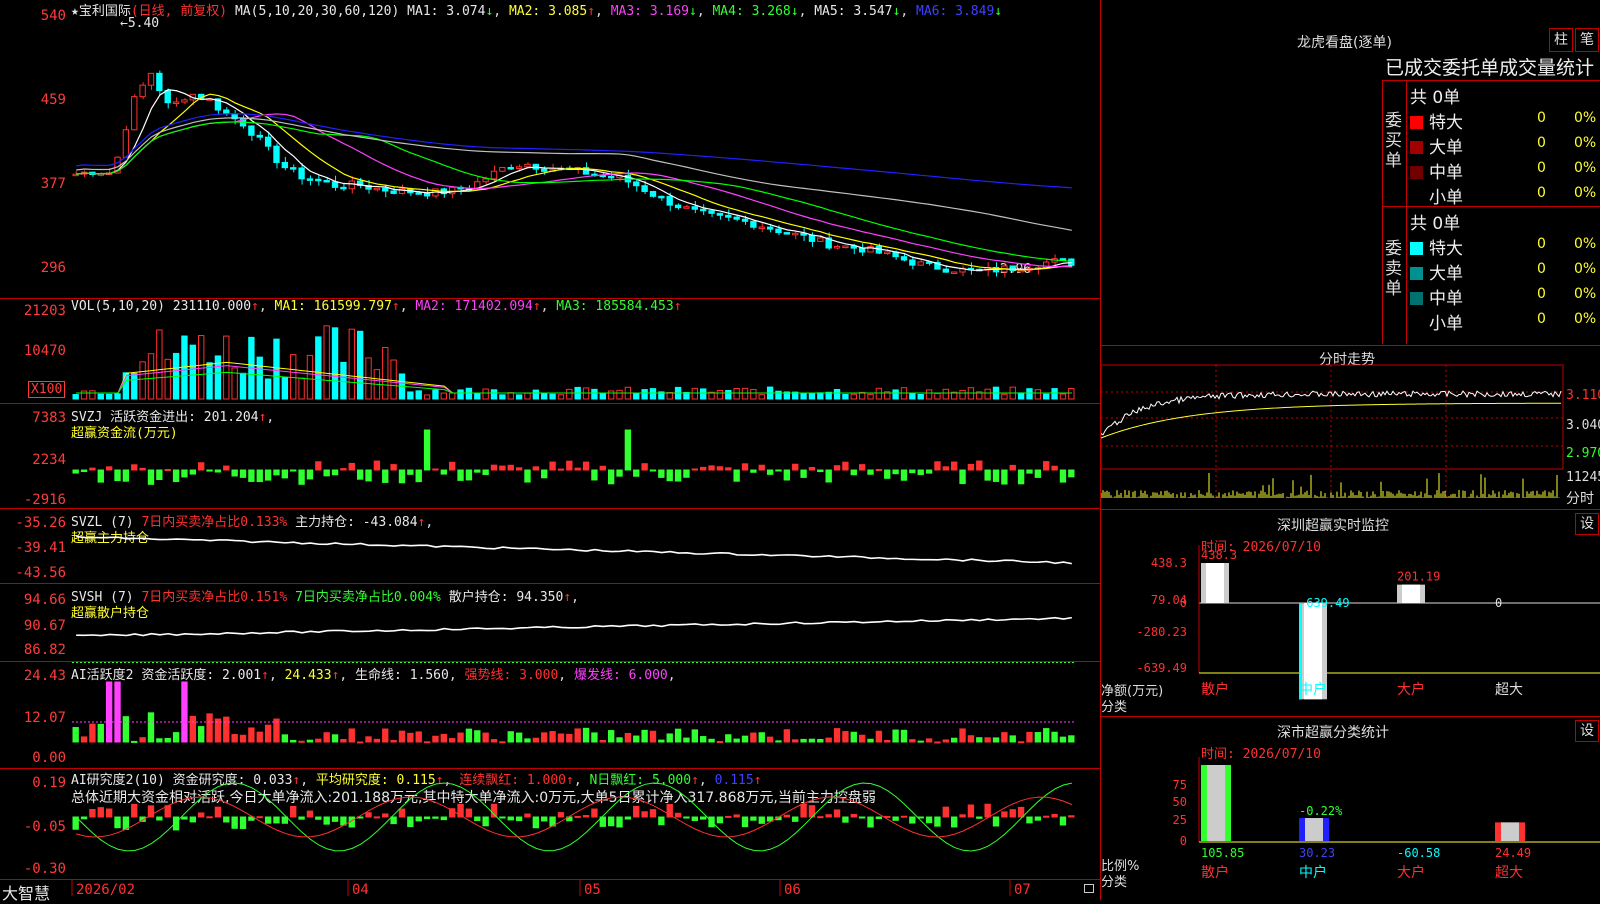 The height and width of the screenshot is (904, 1600). I want to click on main-holding-line, so click(550, 546).